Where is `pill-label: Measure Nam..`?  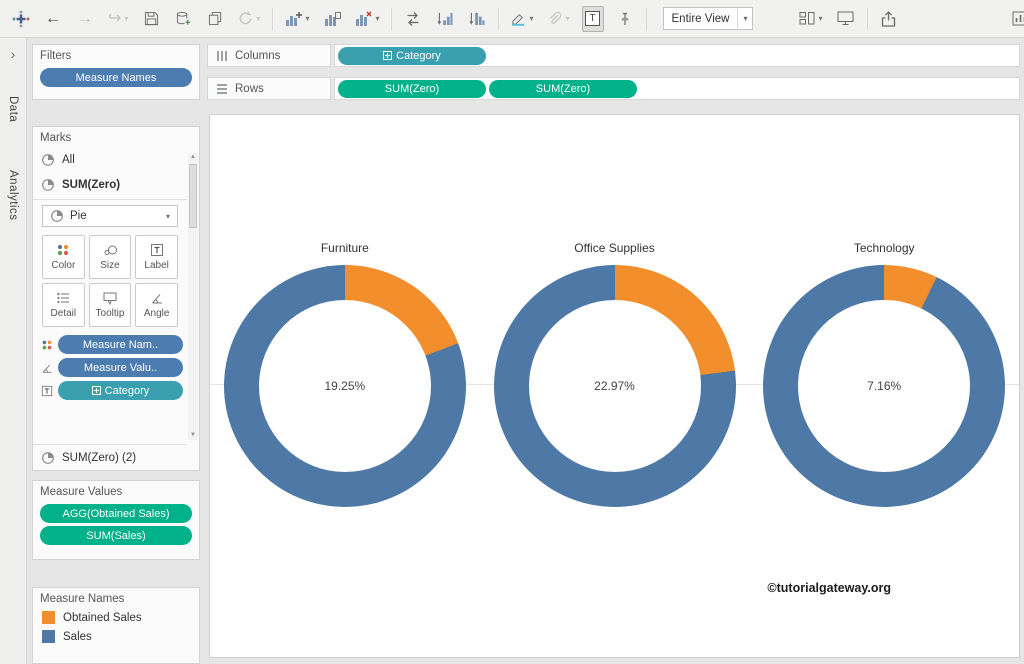 pill-label: Measure Nam.. is located at coordinates (120, 344).